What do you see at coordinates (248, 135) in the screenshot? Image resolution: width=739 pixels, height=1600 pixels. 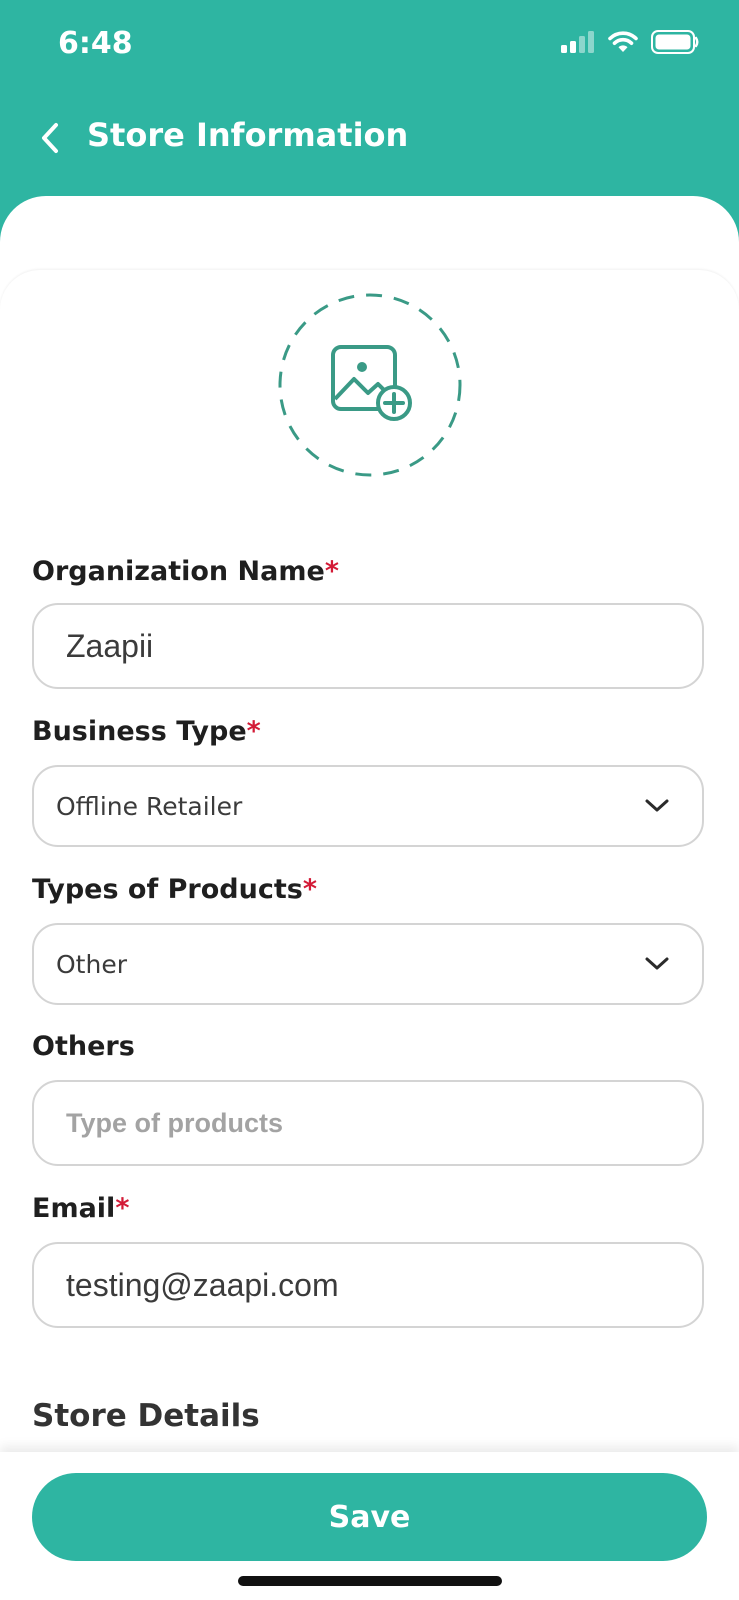 I see `page-title: Store Information` at bounding box center [248, 135].